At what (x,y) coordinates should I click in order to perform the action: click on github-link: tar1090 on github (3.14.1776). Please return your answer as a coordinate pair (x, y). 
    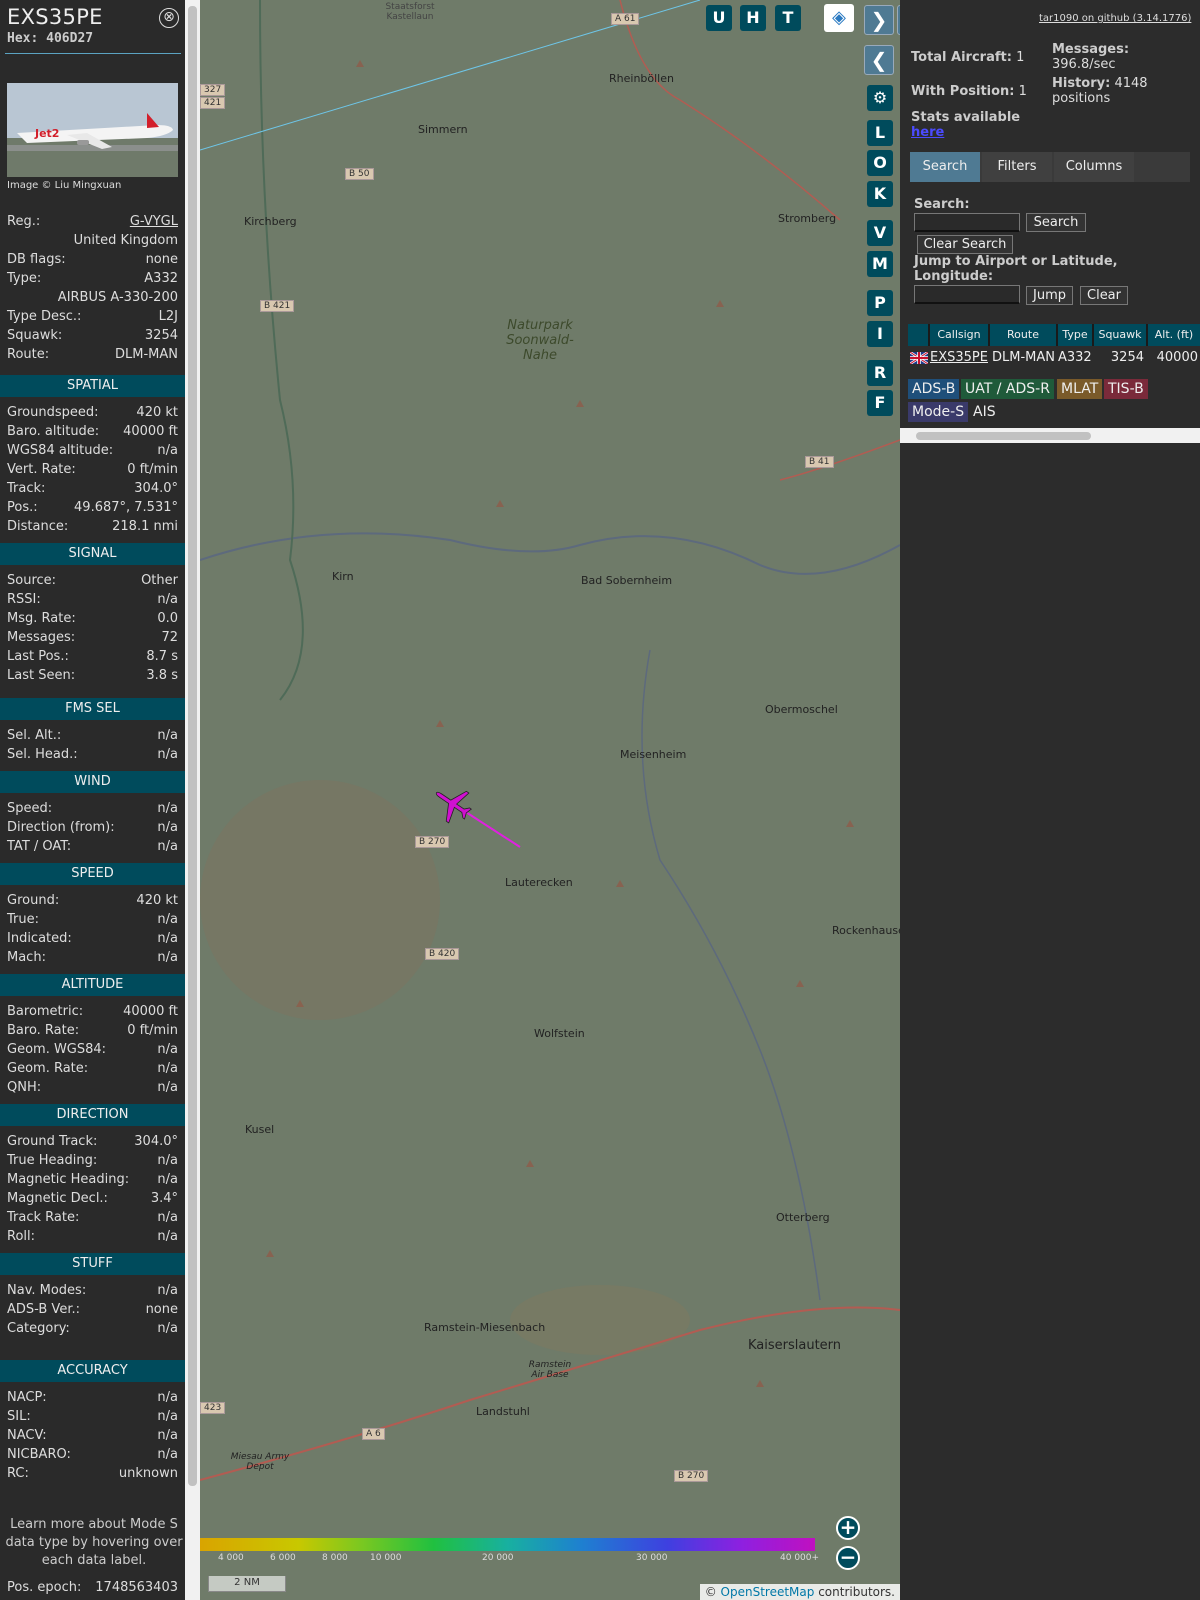
    Looking at the image, I should click on (1115, 18).